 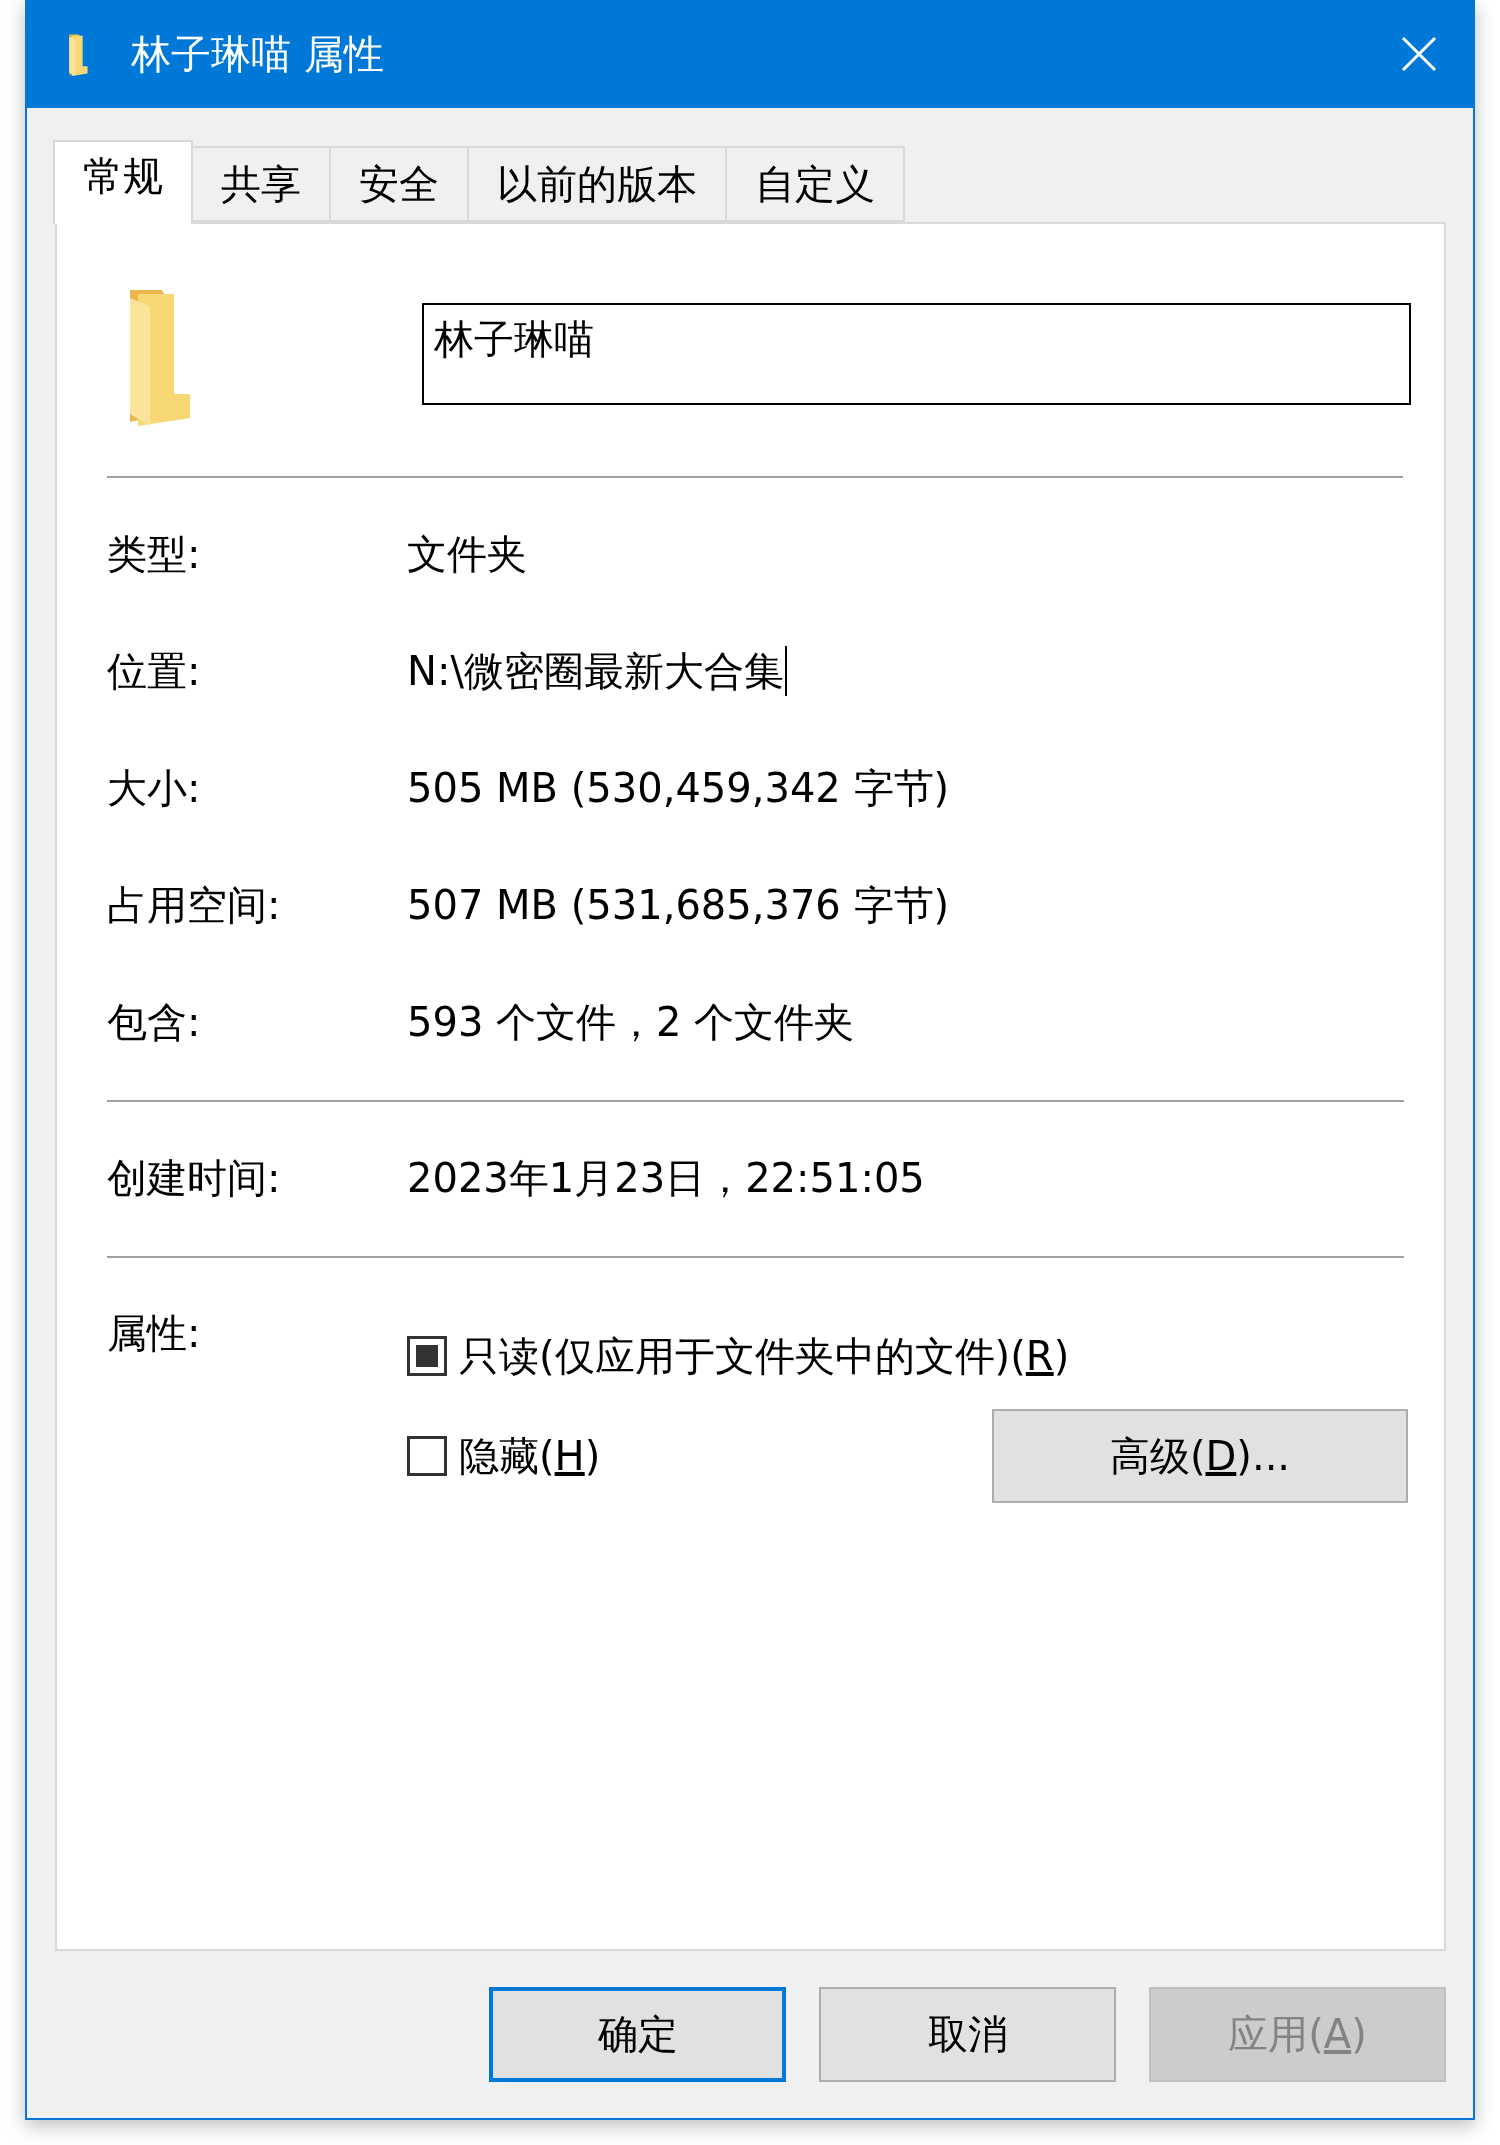 What do you see at coordinates (123, 182) in the screenshot?
I see `tab: 常规` at bounding box center [123, 182].